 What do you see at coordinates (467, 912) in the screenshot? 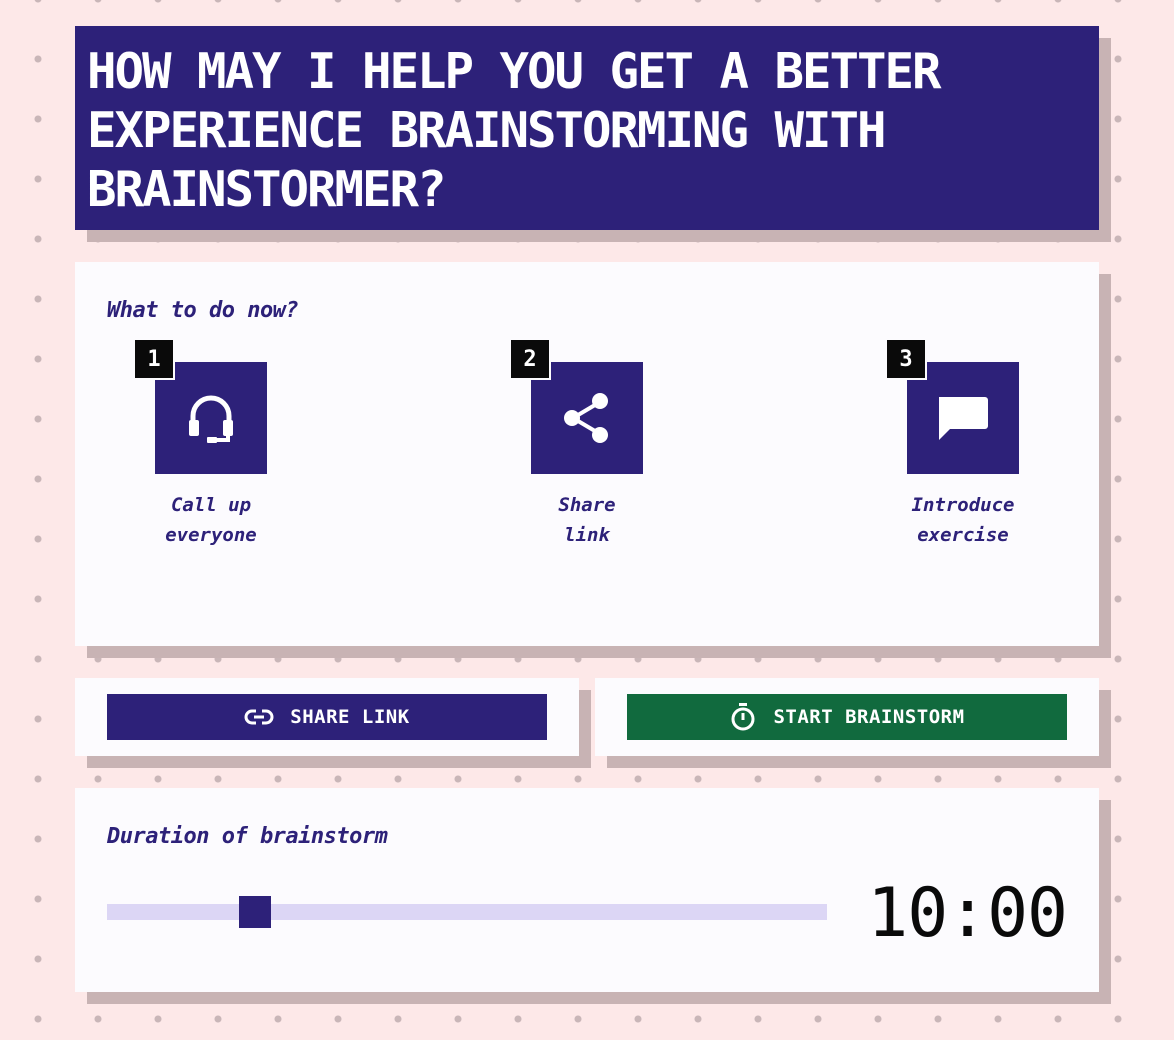
I see `duration-slider` at bounding box center [467, 912].